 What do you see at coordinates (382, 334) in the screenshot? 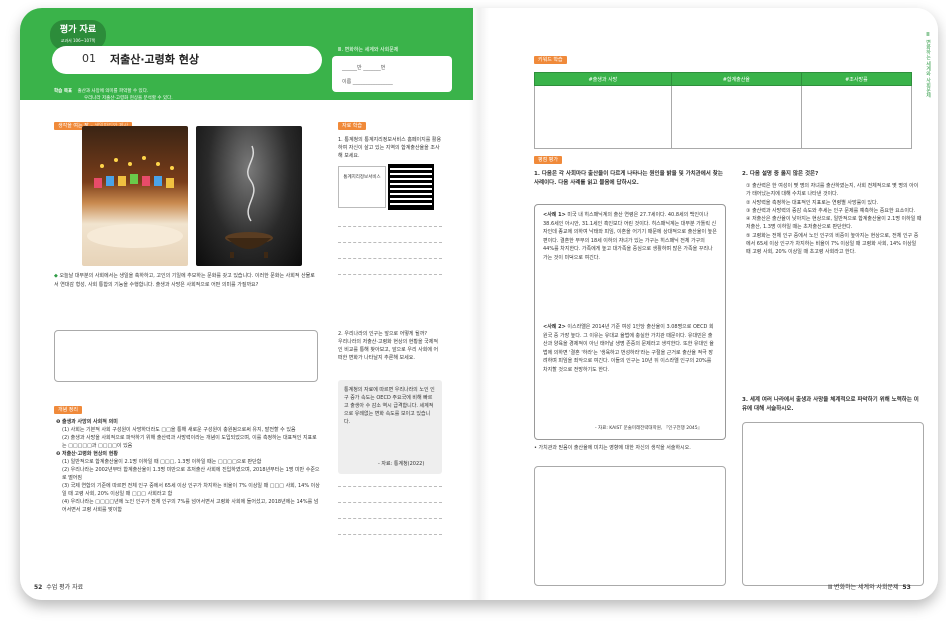
I see `material-2-title: 2. 우리나라의 인구는 앞으로 어떻게 될까?` at bounding box center [382, 334].